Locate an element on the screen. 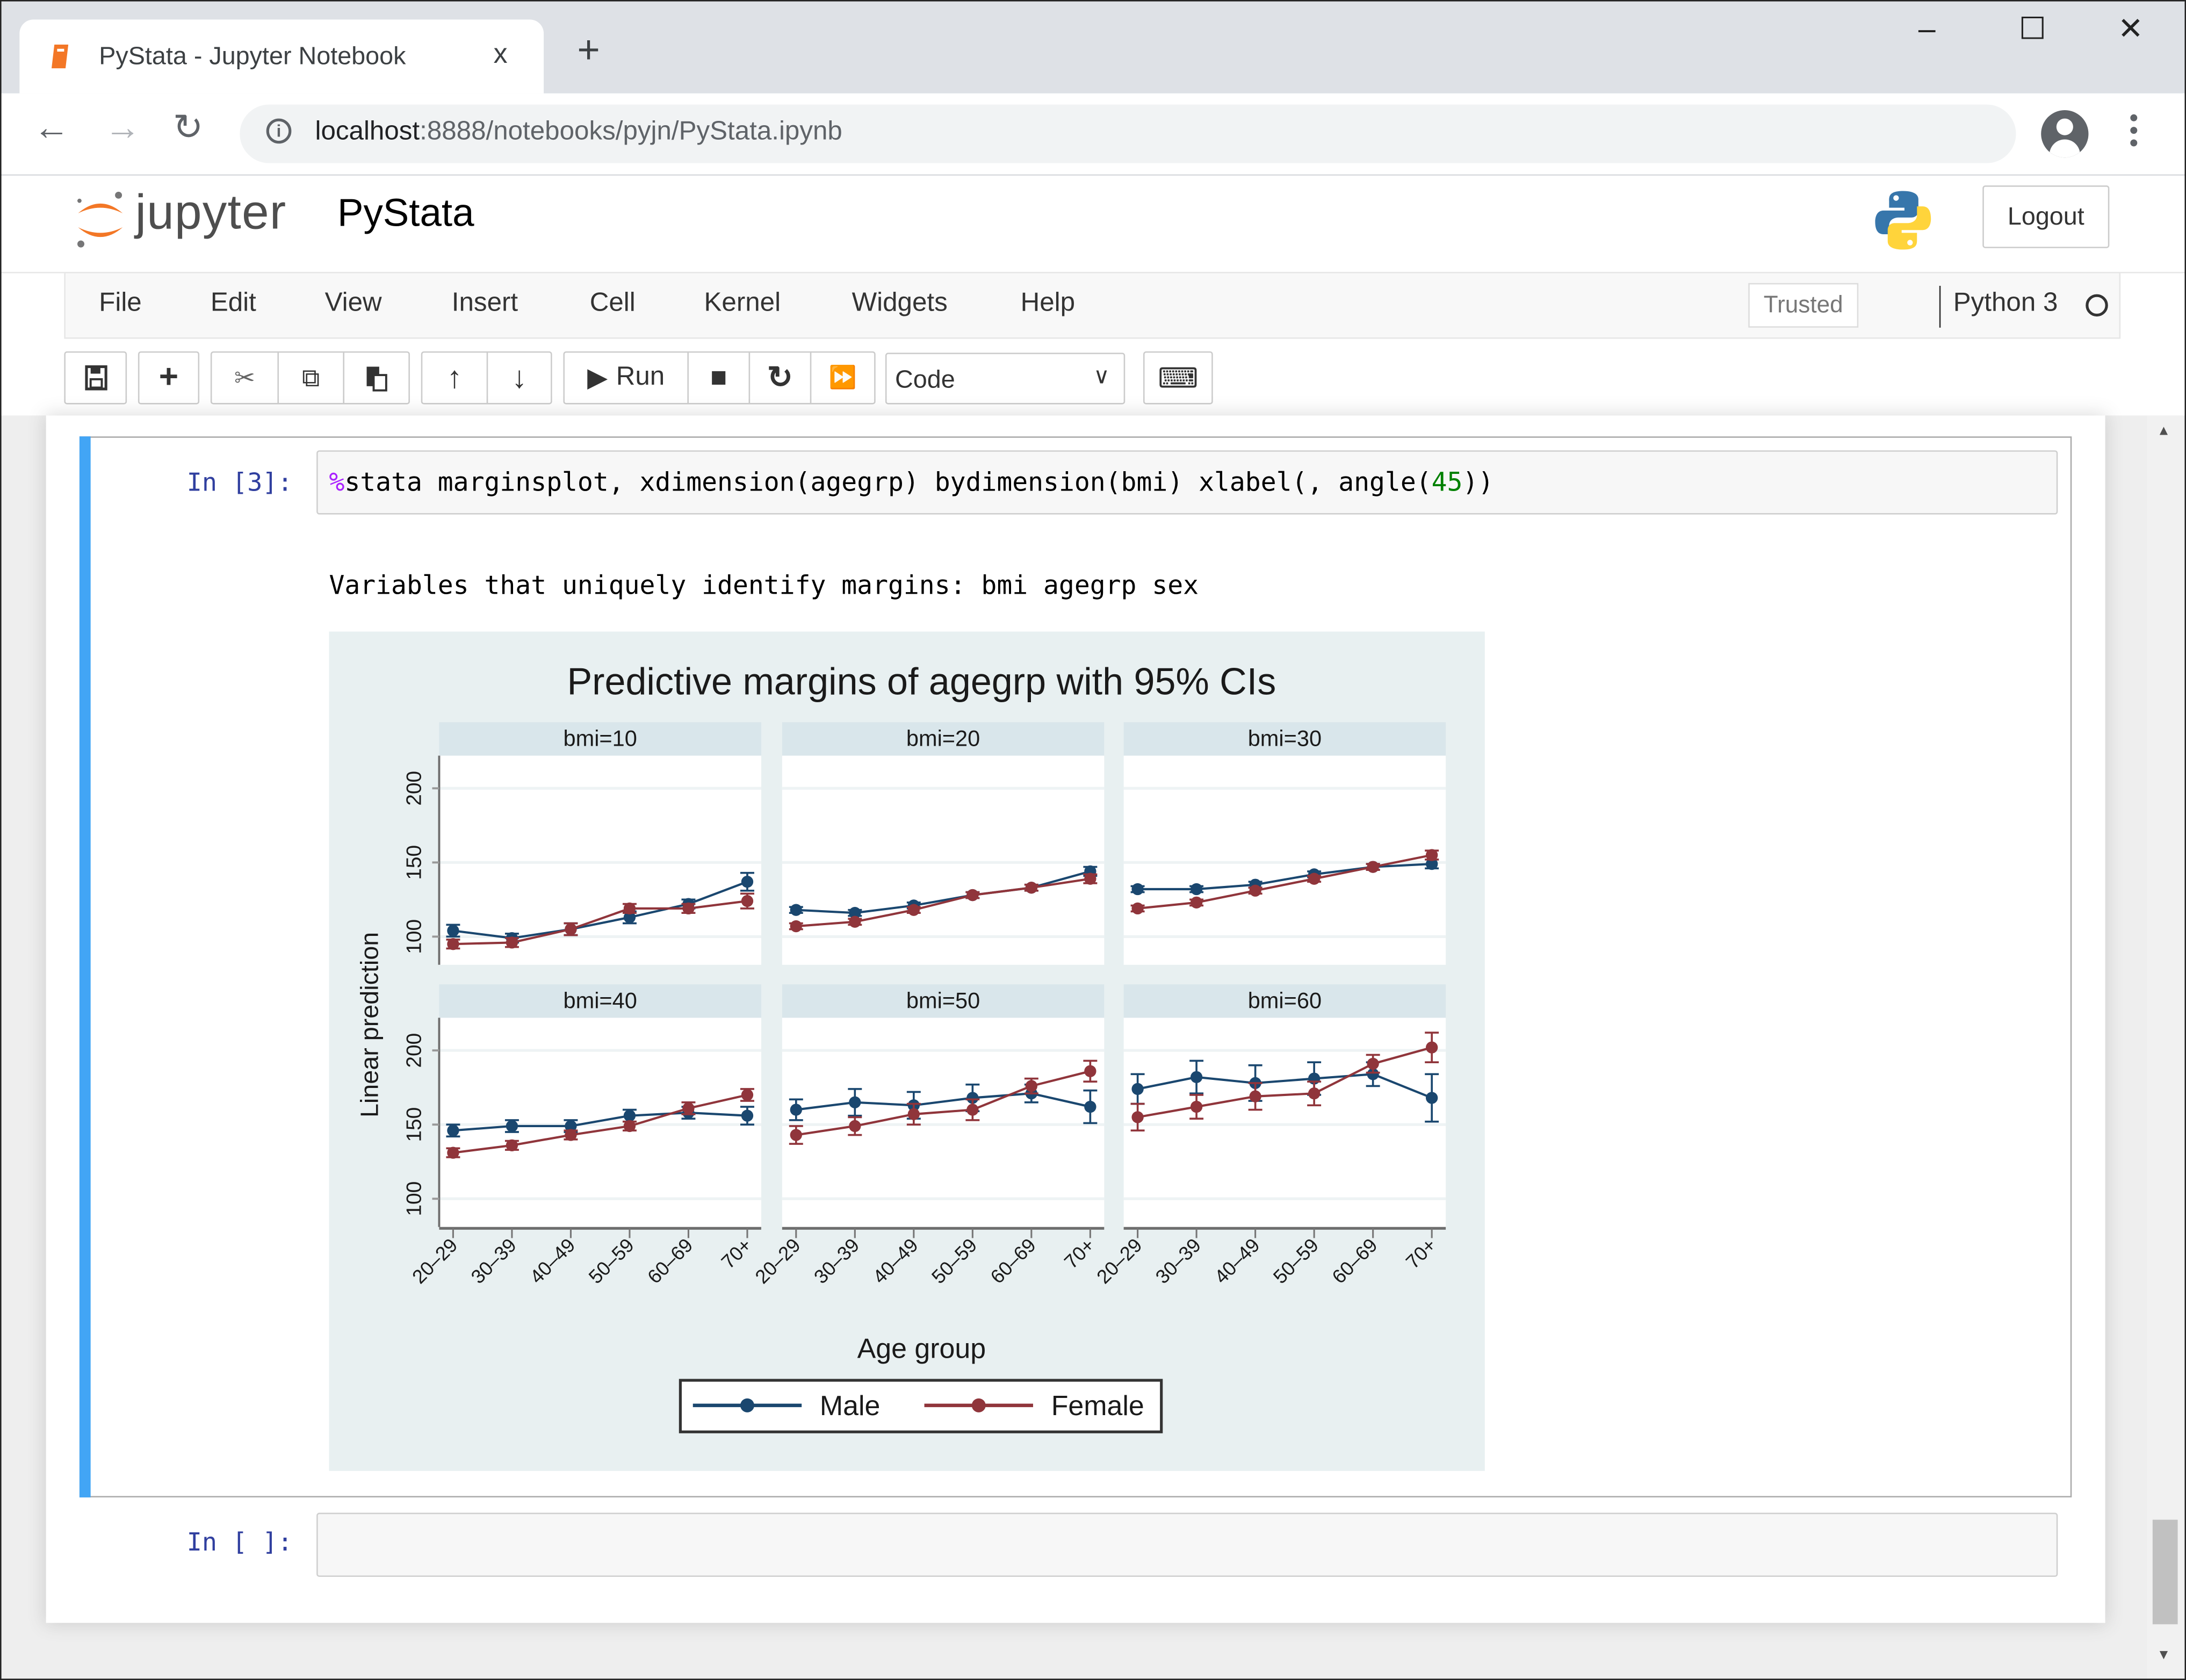  python-logo-icon is located at coordinates (1903, 220).